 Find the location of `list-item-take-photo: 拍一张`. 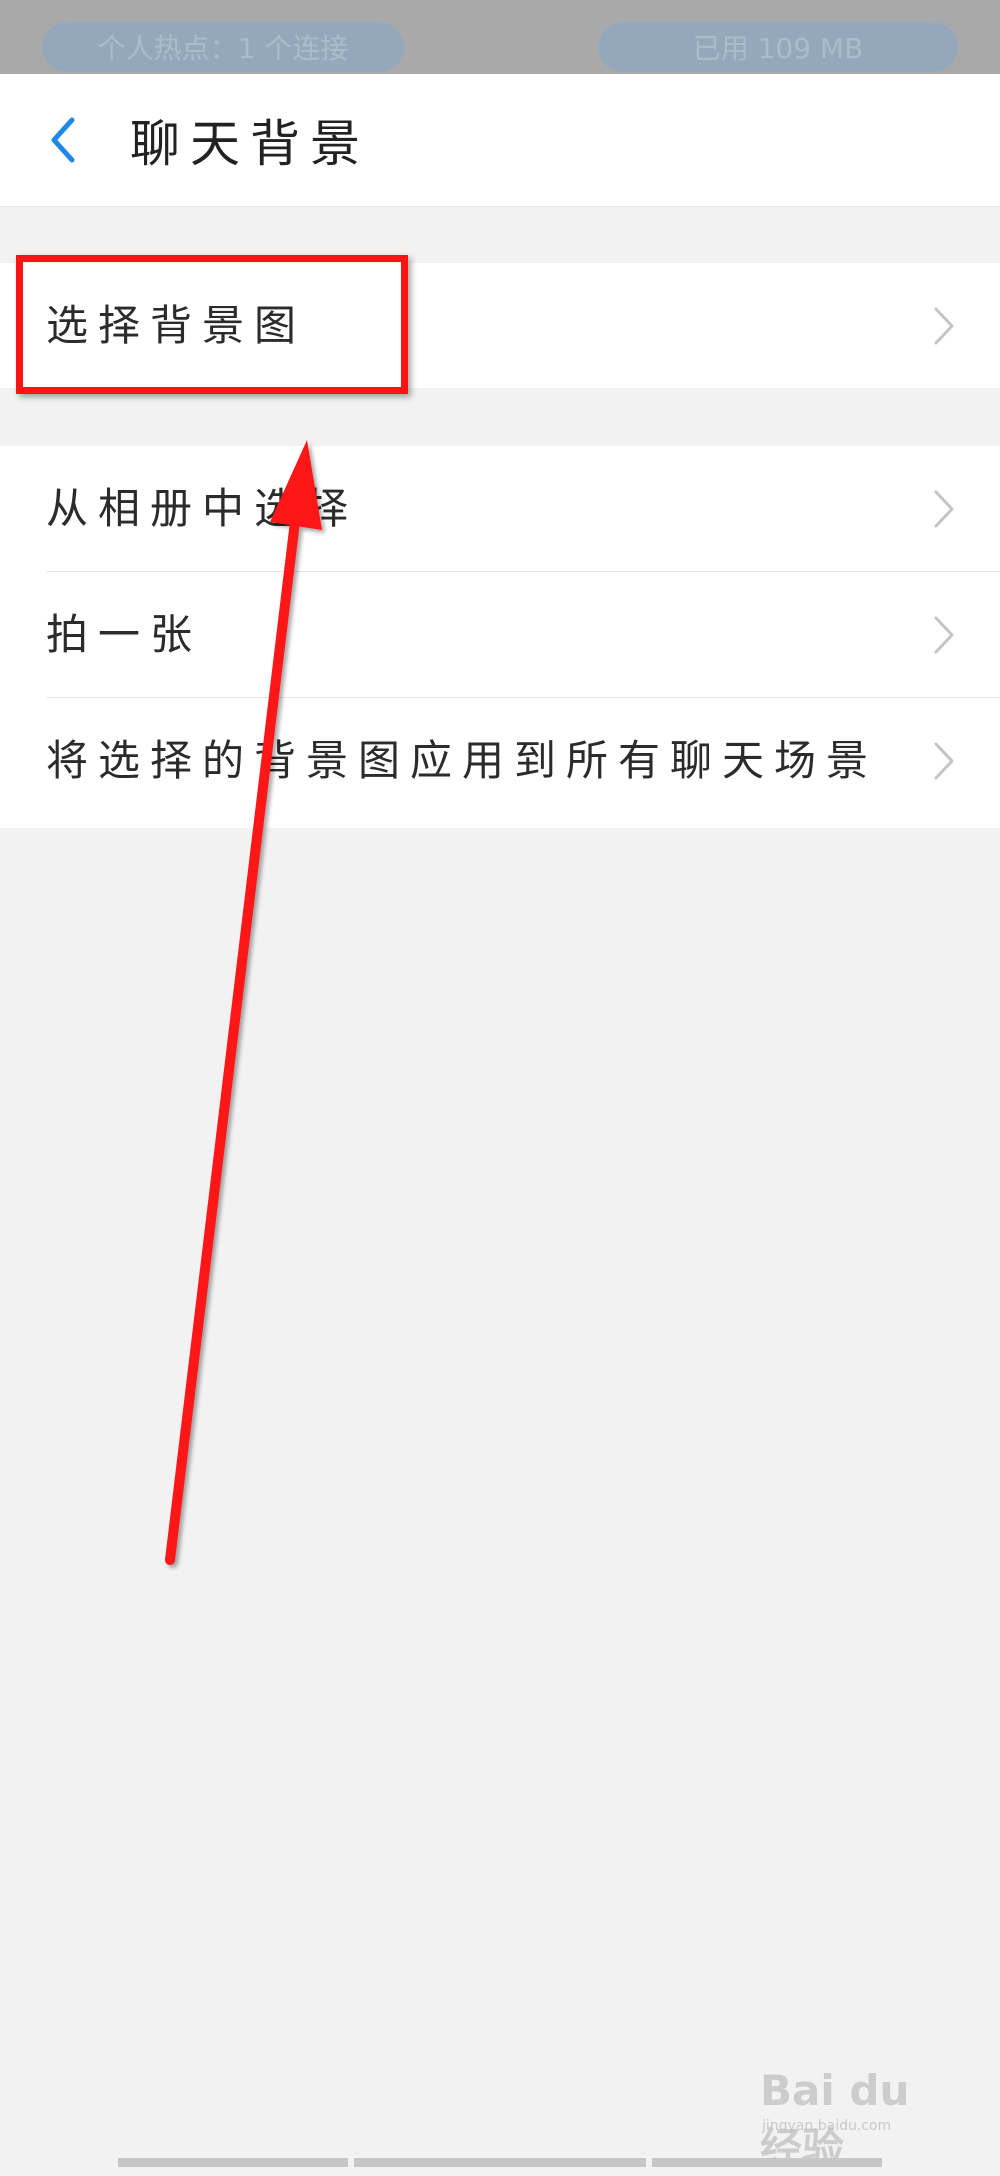

list-item-take-photo: 拍一张 is located at coordinates (500, 635).